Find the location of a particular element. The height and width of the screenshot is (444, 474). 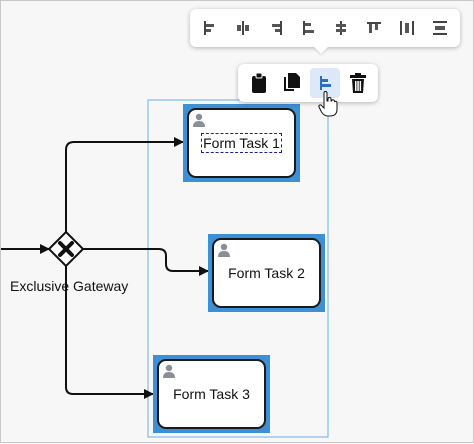

trash-icon is located at coordinates (357, 83).